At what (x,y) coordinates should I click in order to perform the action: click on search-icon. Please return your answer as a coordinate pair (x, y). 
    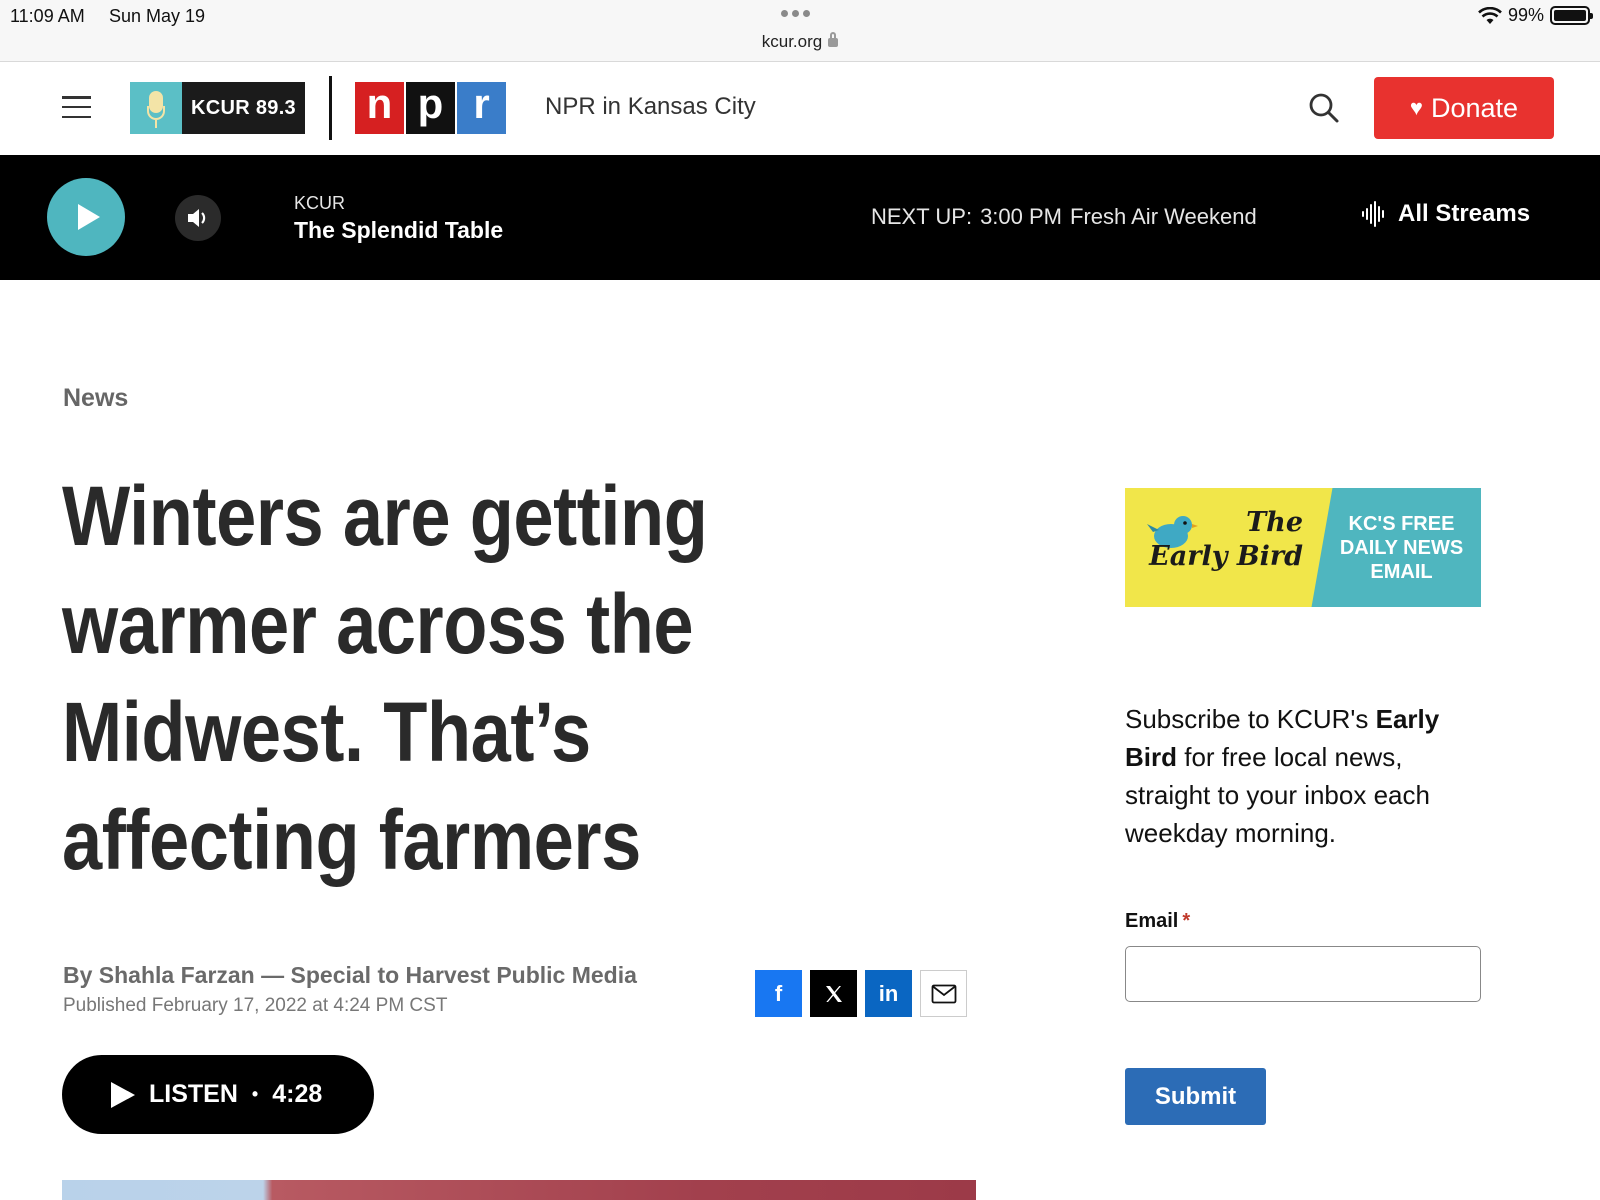
    Looking at the image, I should click on (1324, 108).